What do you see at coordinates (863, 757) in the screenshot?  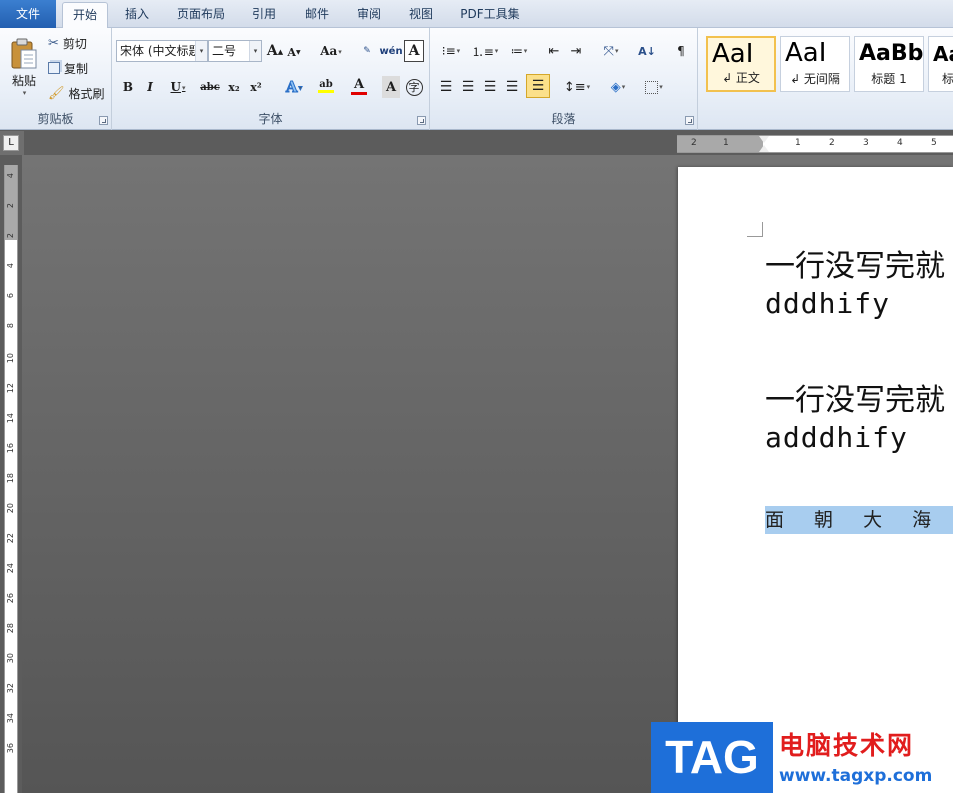 I see `watermark-text-panel: 电脑技术网 www.tagxp.com` at bounding box center [863, 757].